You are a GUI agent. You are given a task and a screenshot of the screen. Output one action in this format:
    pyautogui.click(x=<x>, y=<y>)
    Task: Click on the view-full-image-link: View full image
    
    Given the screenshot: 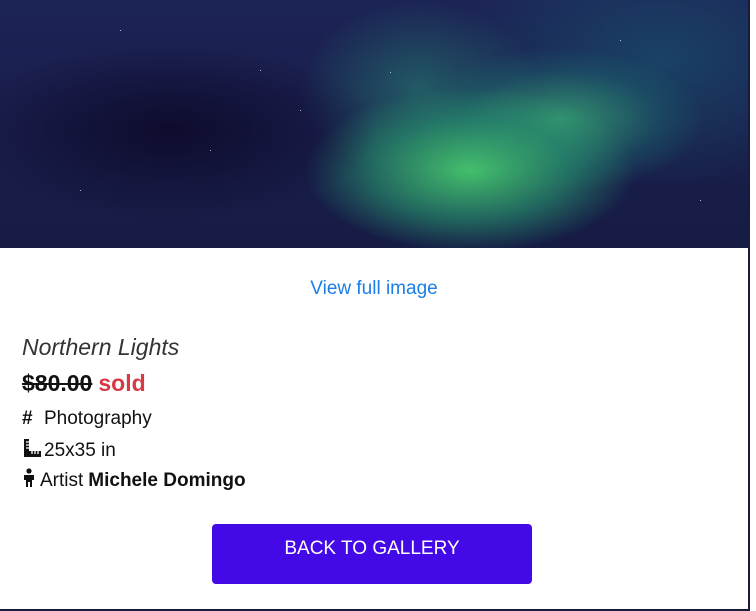 What is the action you would take?
    pyautogui.click(x=374, y=289)
    